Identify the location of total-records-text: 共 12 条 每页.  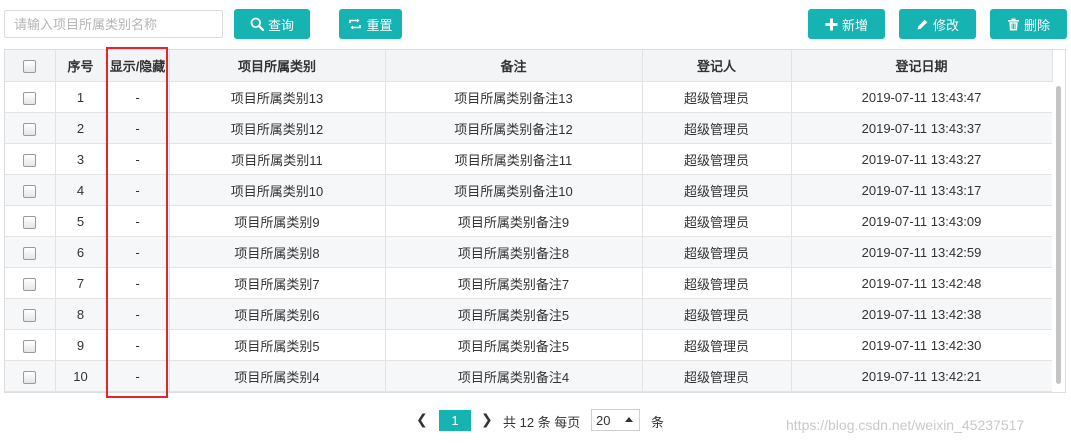
(542, 422).